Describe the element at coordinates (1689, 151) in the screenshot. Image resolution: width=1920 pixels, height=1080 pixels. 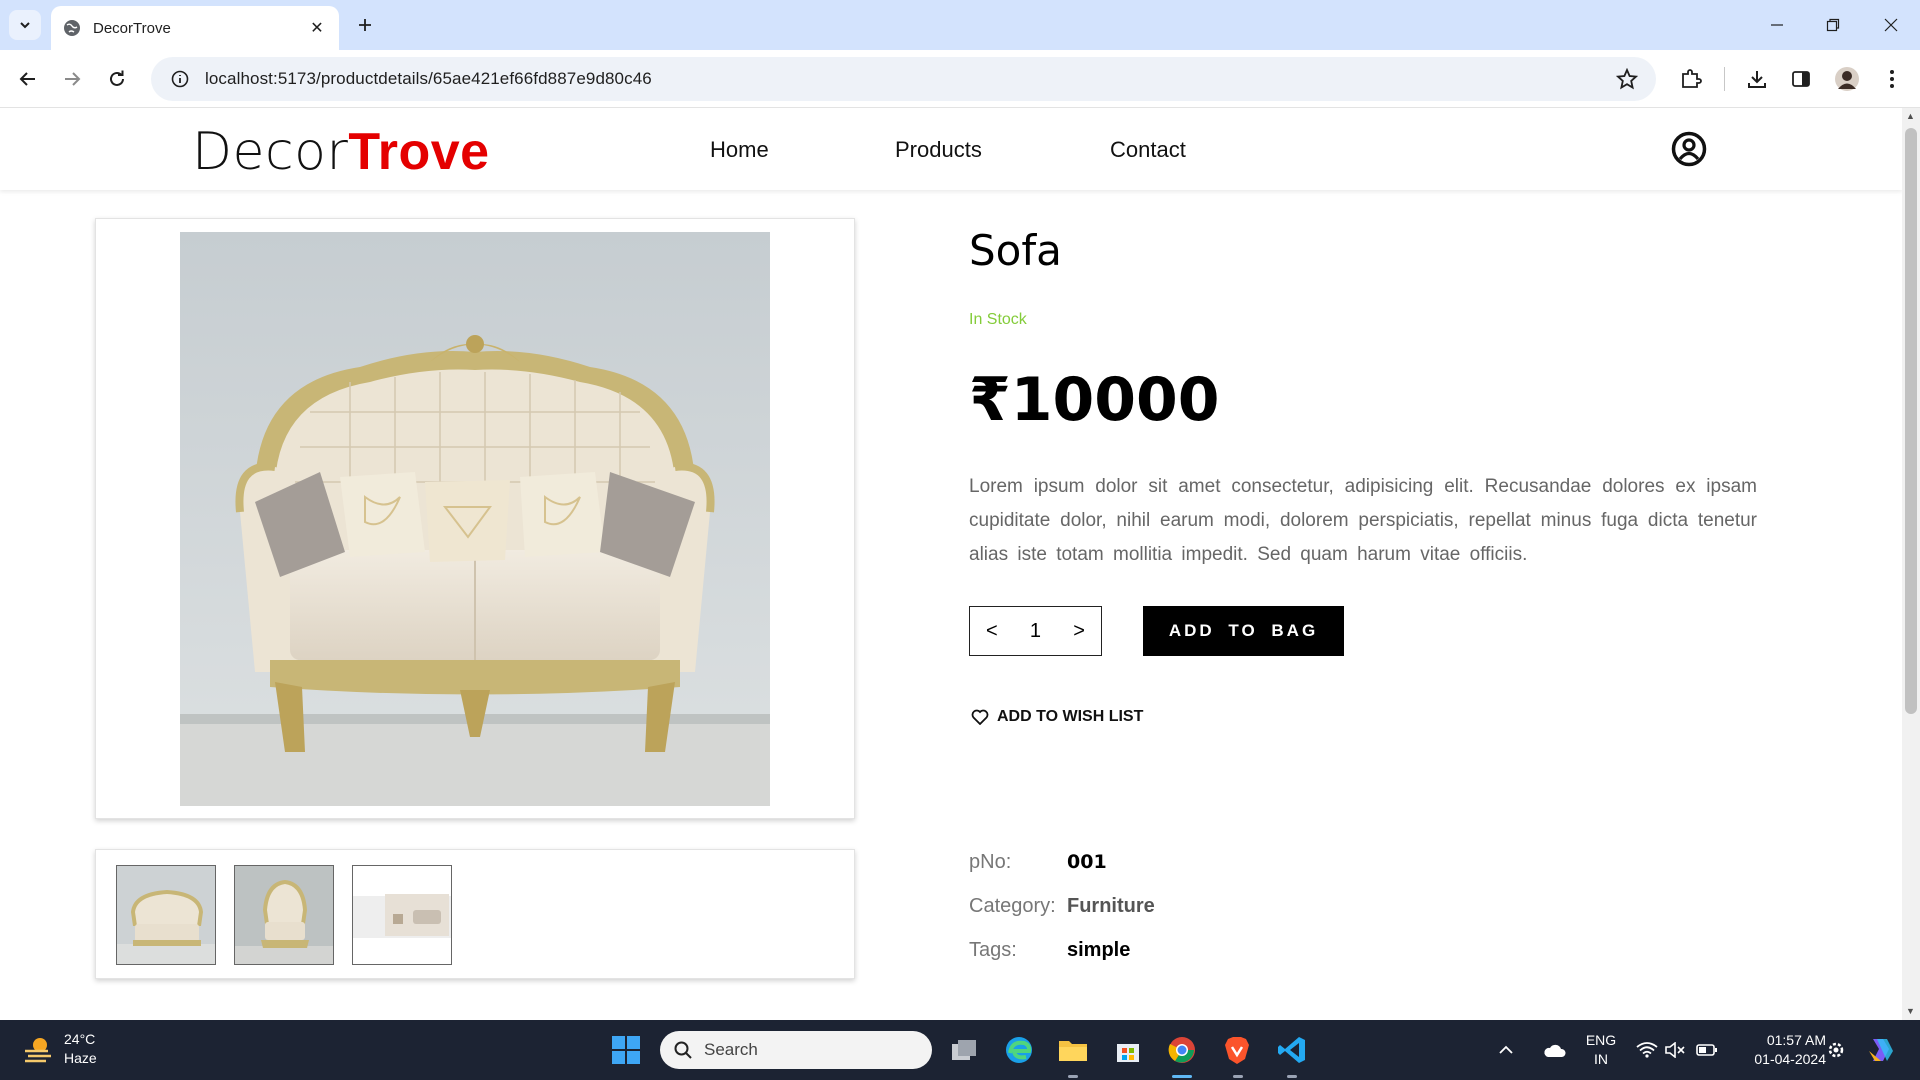
I see `account-button` at that location.